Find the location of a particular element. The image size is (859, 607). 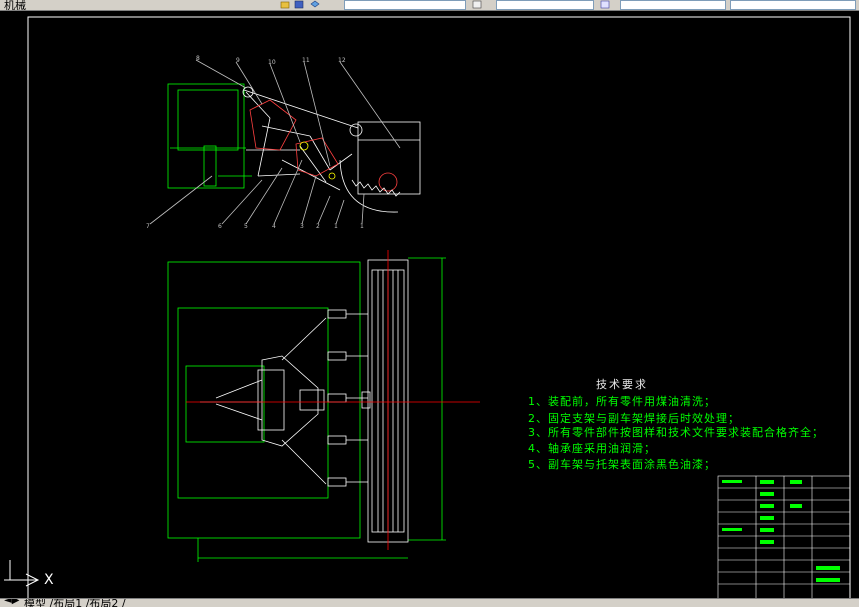

title-block is located at coordinates (784, 536).